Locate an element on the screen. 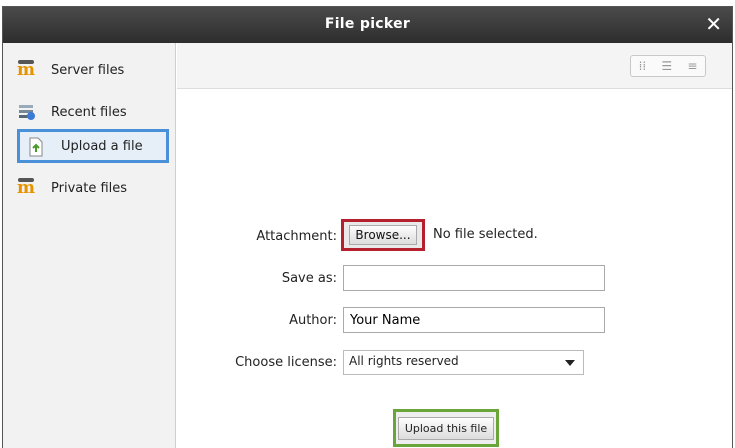  no-file-text: No file selected. is located at coordinates (485, 234).